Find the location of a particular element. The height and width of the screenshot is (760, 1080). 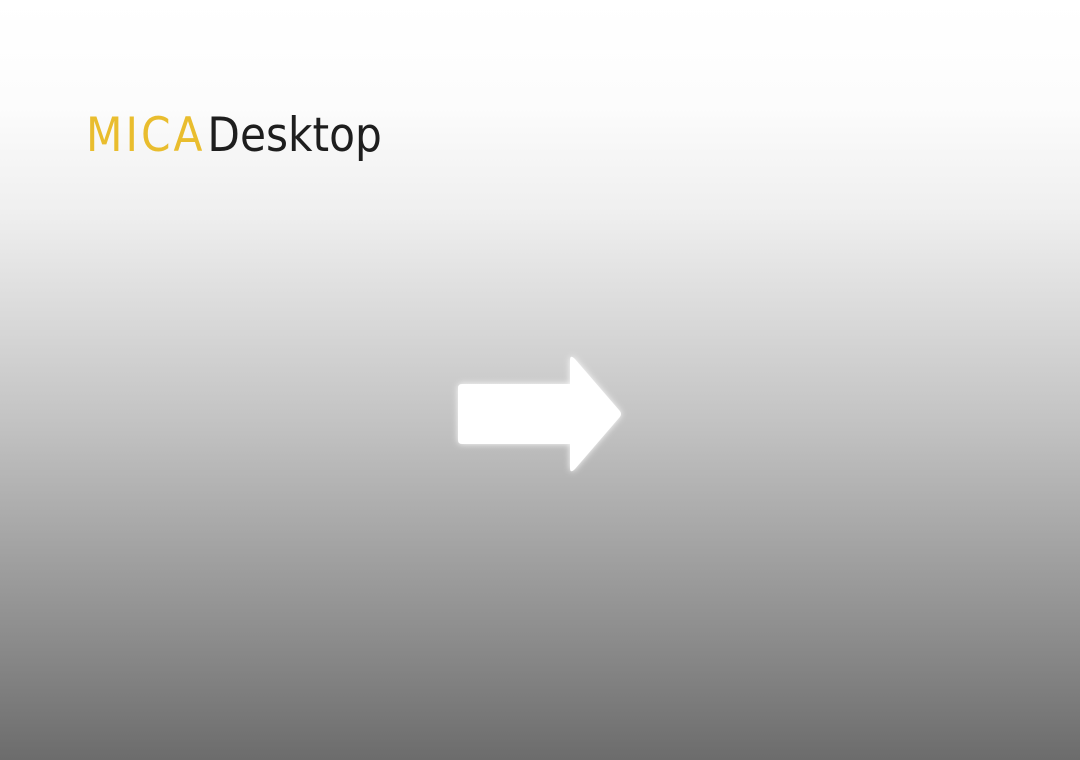

logo-desktop-text: Desktop is located at coordinates (294, 135).